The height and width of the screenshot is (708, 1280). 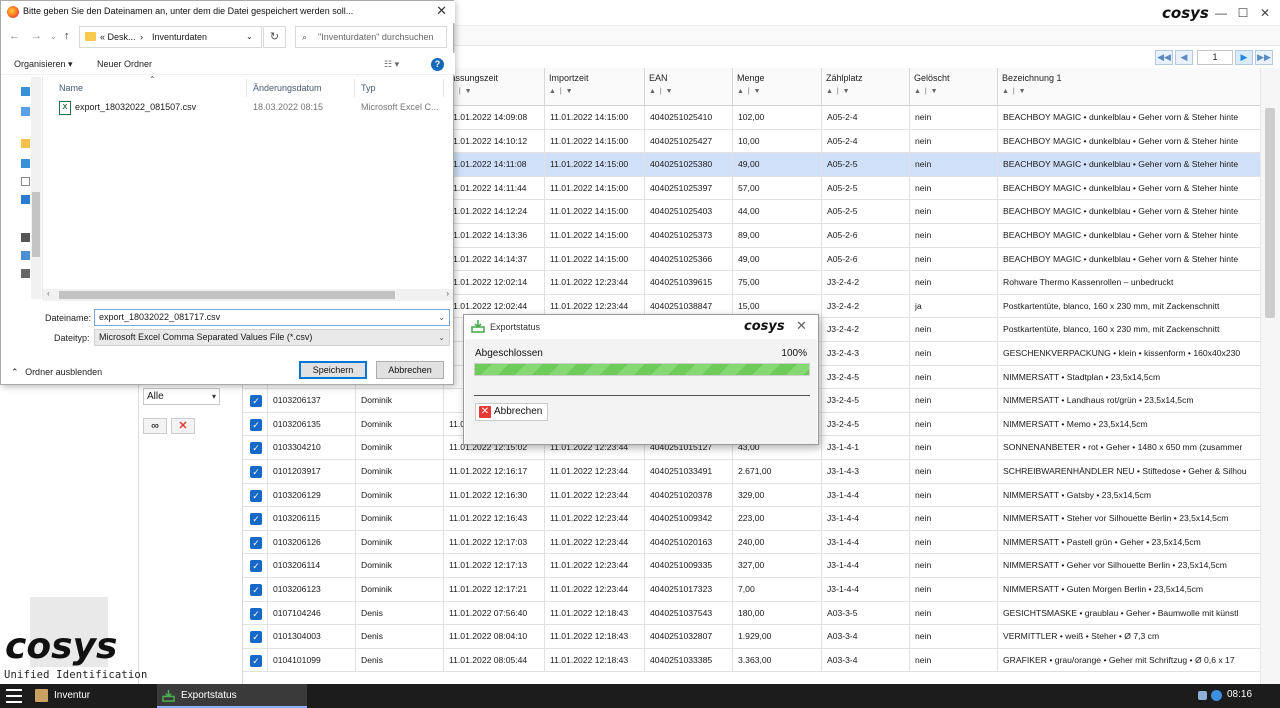 I want to click on music-icon, so click(x=25, y=237).